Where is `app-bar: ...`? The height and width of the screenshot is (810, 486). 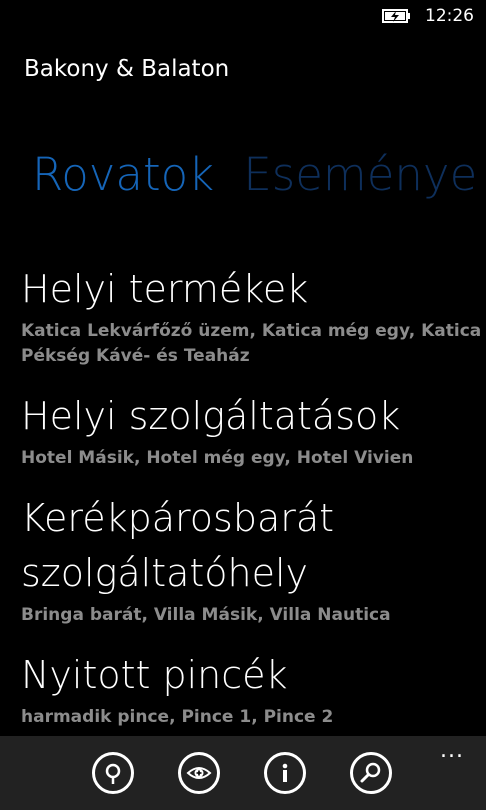 app-bar: ... is located at coordinates (243, 773).